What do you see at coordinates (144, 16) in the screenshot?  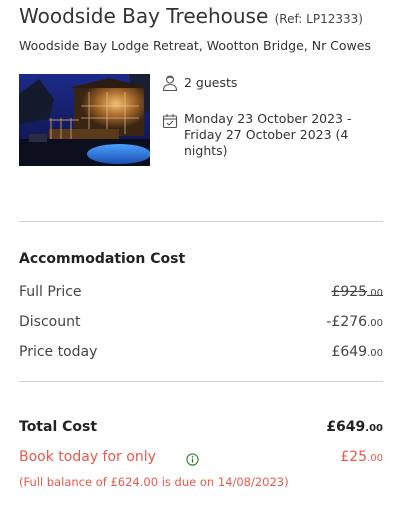 I see `property-name: Woodside Bay Treehouse` at bounding box center [144, 16].